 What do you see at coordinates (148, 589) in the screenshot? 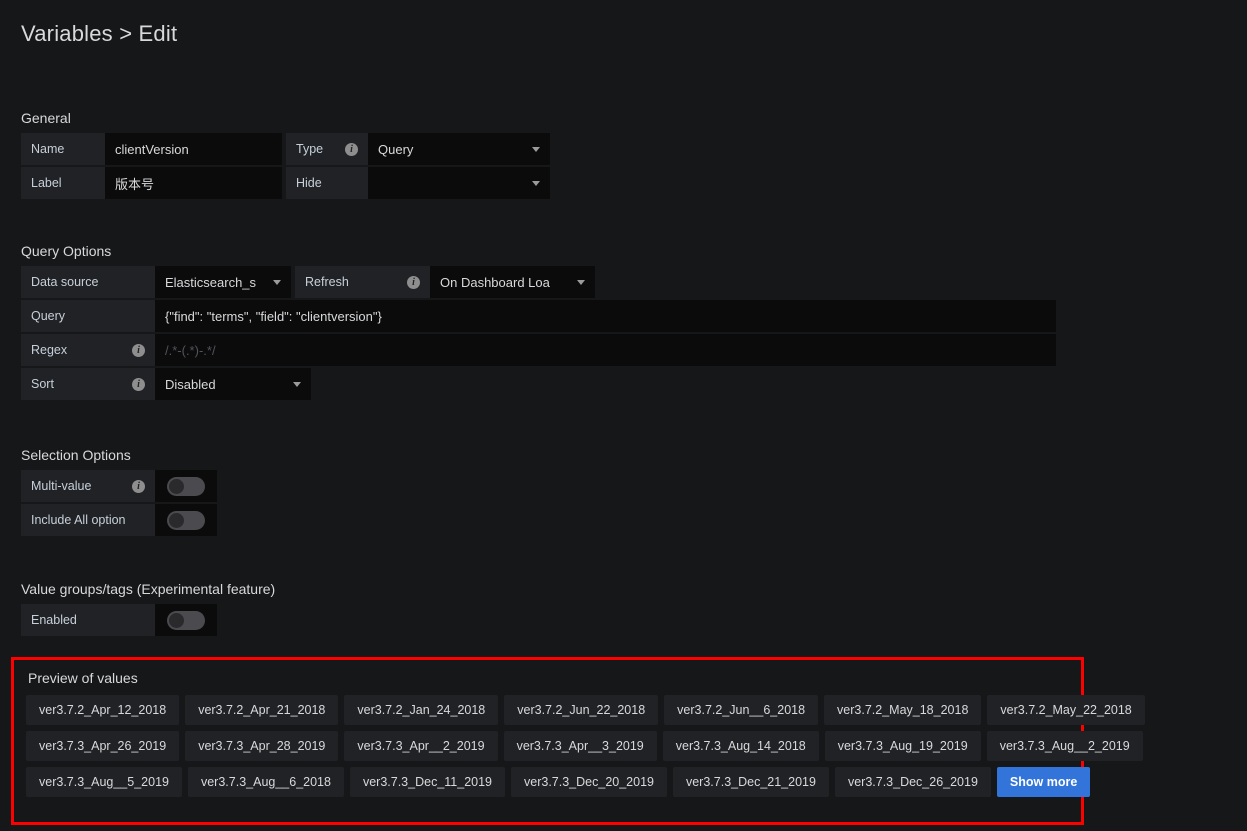
I see `value-groups-heading: Value groups/tags (Experimental feature)` at bounding box center [148, 589].